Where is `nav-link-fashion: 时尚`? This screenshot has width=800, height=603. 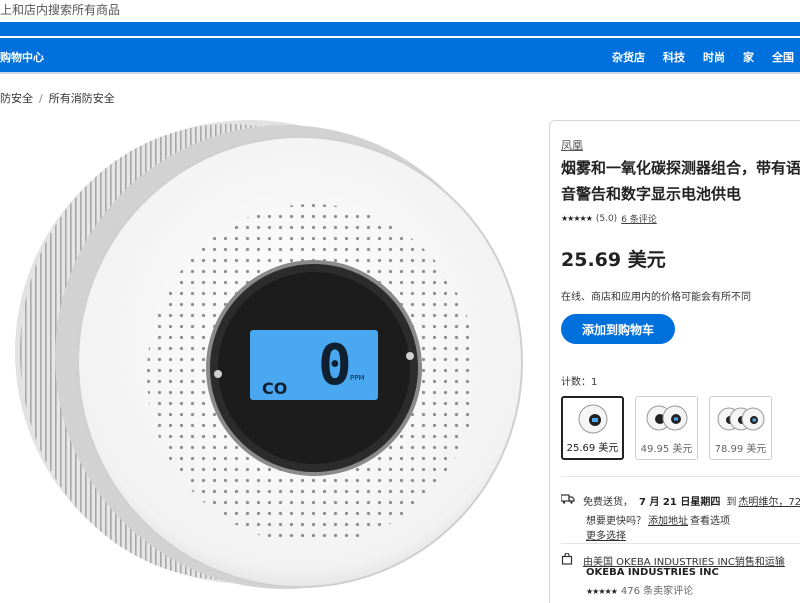
nav-link-fashion: 时尚 is located at coordinates (714, 57).